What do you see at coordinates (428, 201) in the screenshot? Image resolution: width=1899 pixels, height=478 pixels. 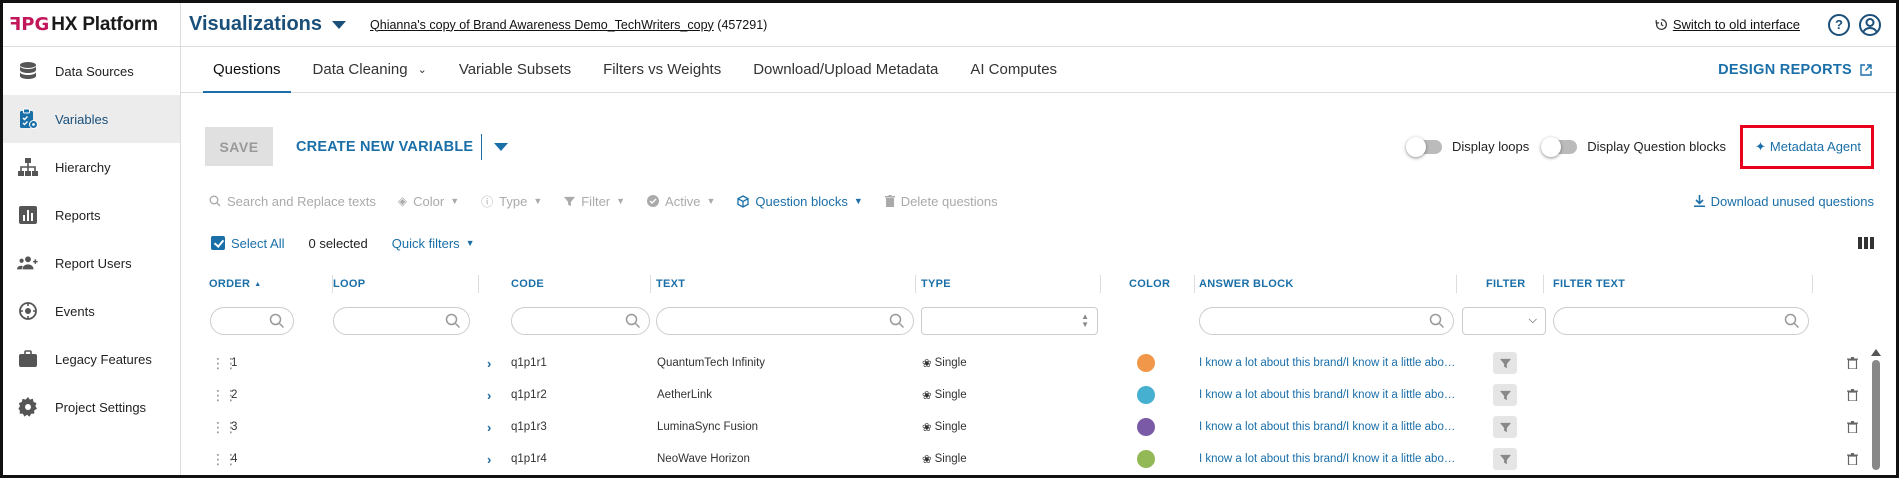 I see `color-filter: ◈ Color ▼` at bounding box center [428, 201].